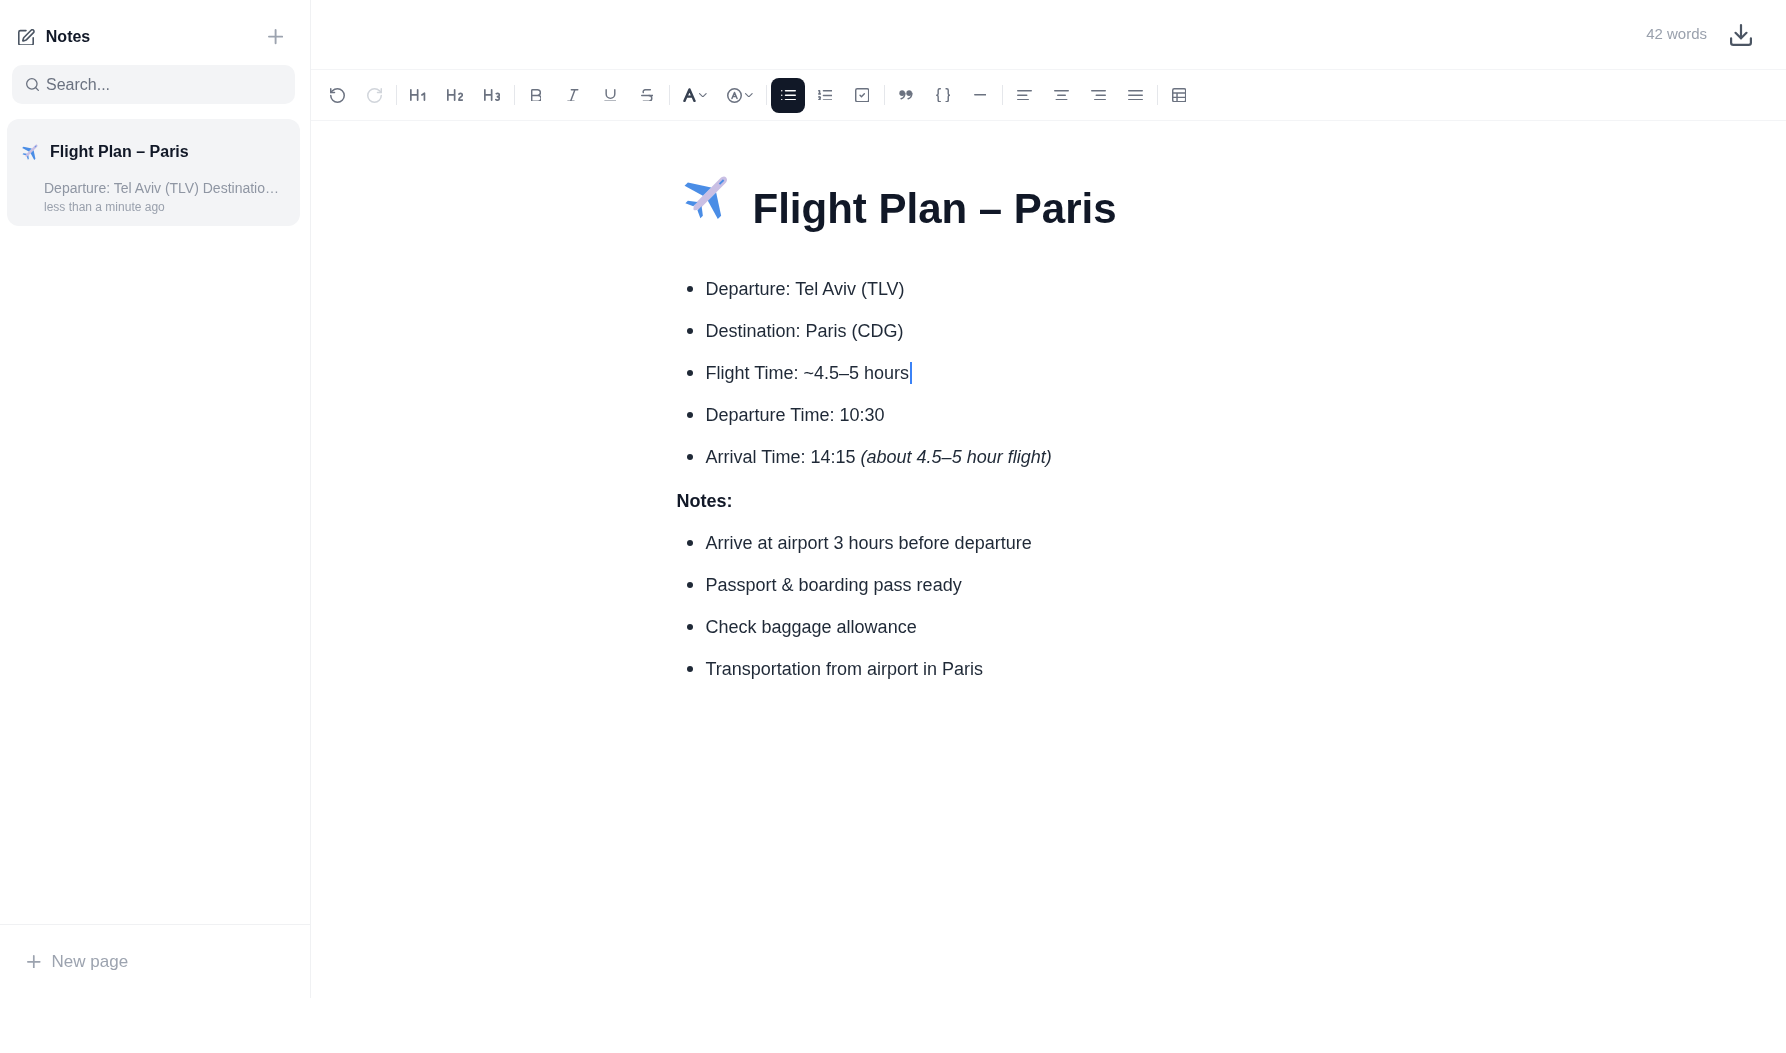 This screenshot has height=1053, width=1786. I want to click on download-button, so click(1741, 34).